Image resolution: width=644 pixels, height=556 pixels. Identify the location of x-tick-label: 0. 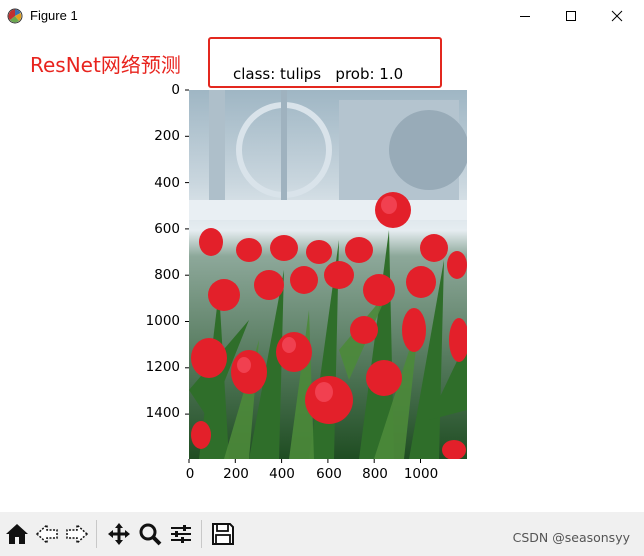
(190, 474).